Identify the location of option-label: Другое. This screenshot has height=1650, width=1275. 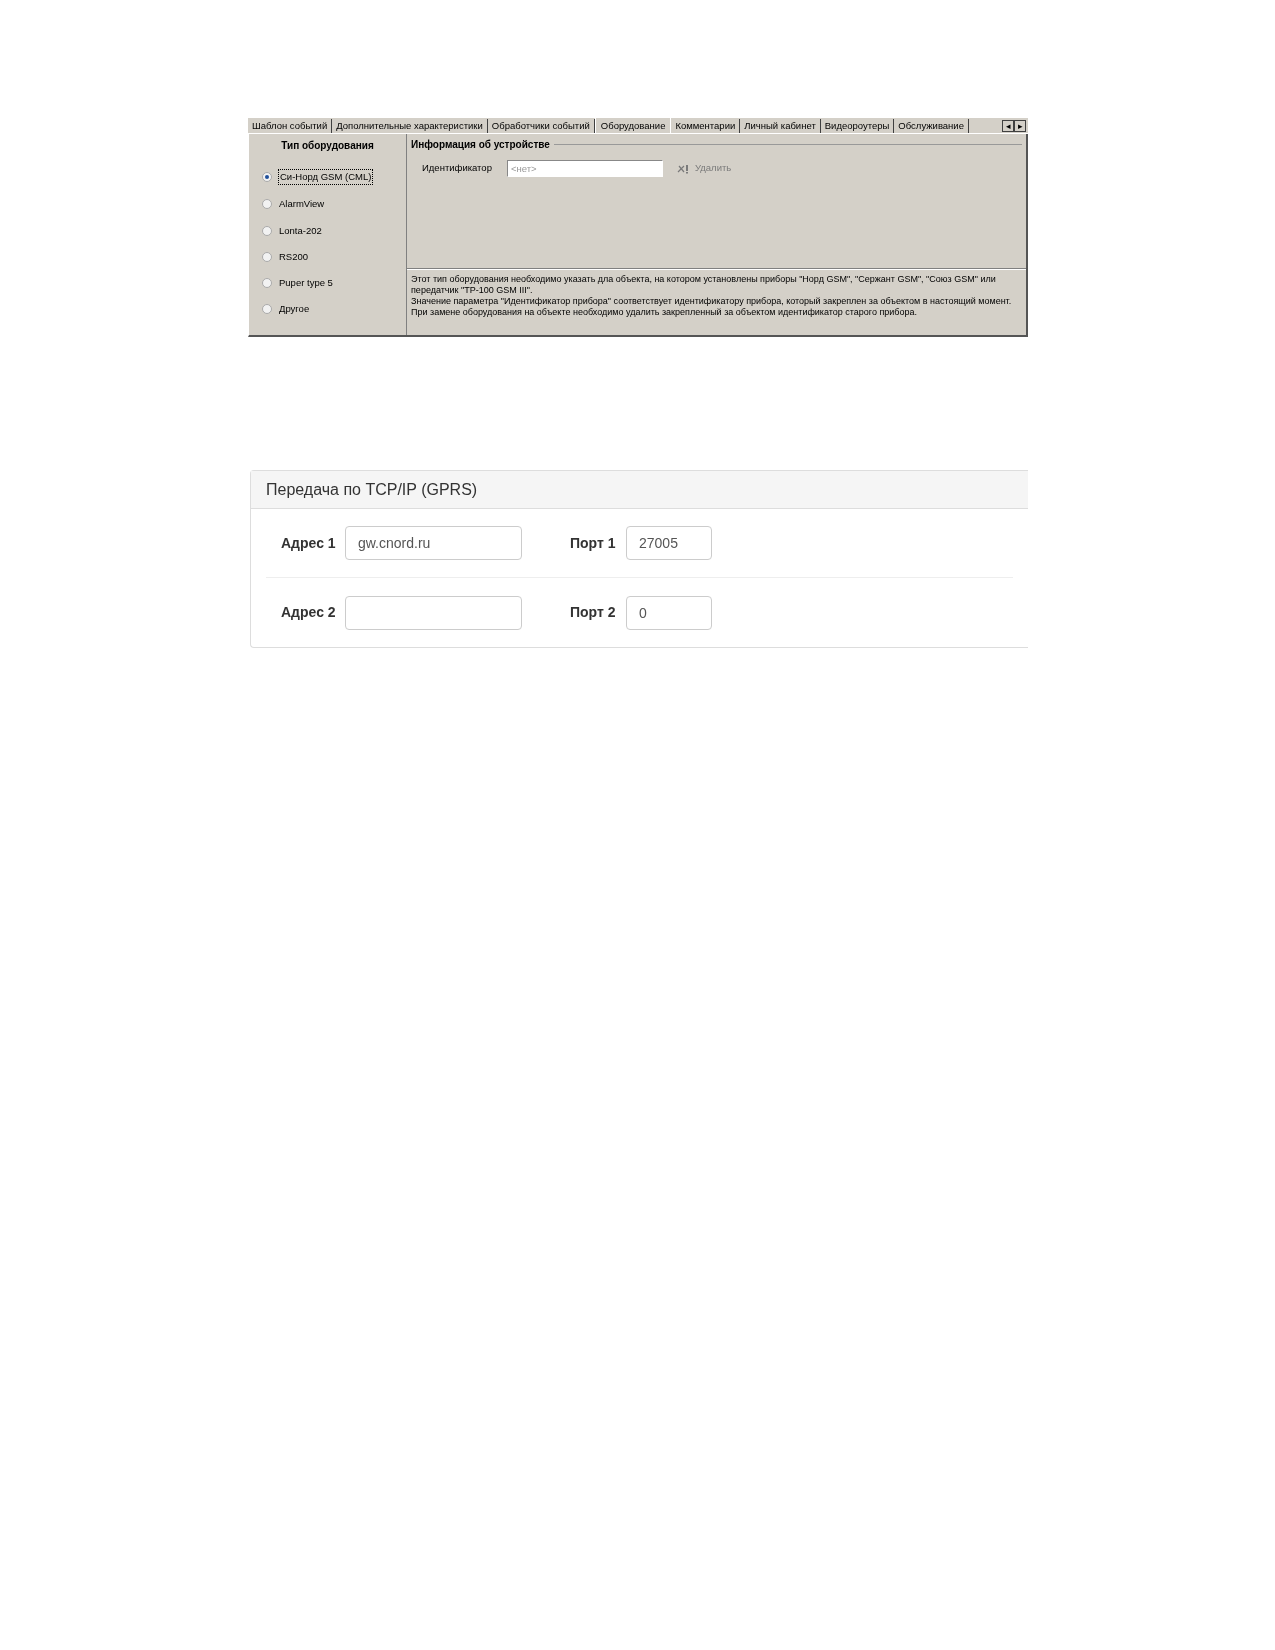
(294, 309).